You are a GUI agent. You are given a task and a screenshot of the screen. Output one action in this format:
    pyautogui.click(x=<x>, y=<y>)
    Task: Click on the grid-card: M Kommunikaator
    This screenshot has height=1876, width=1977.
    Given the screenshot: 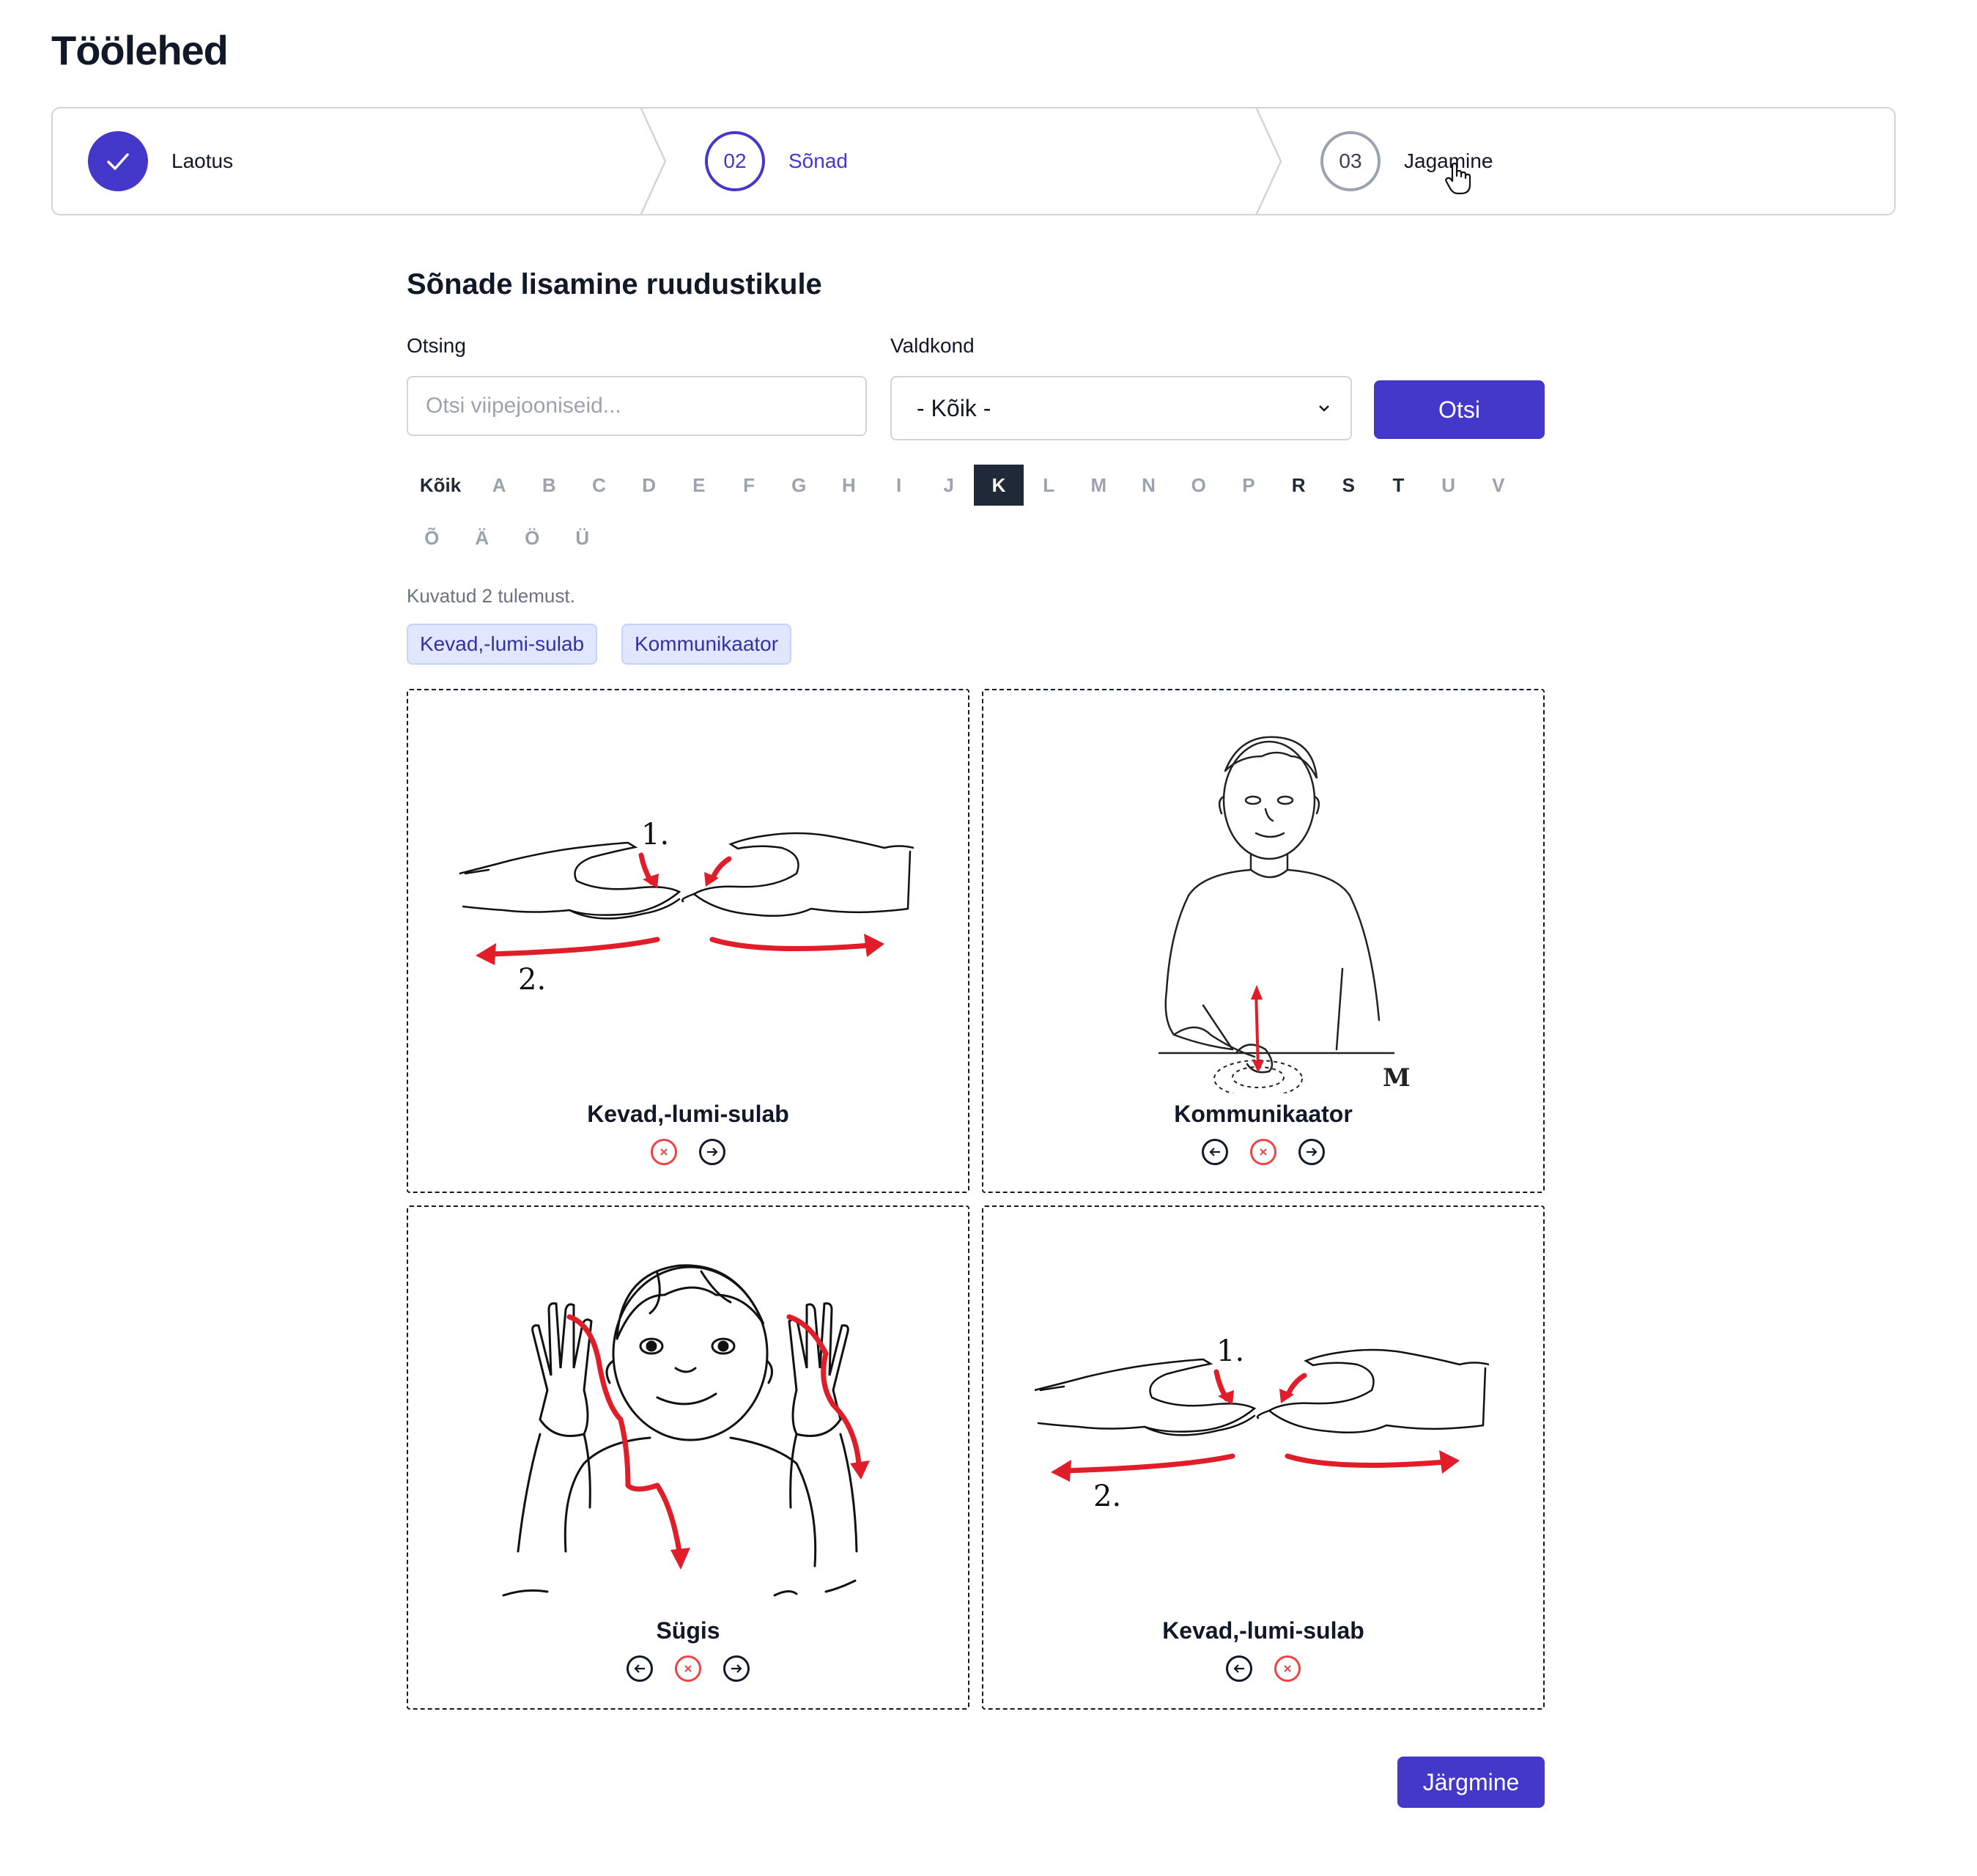 What is the action you would take?
    pyautogui.click(x=1263, y=941)
    